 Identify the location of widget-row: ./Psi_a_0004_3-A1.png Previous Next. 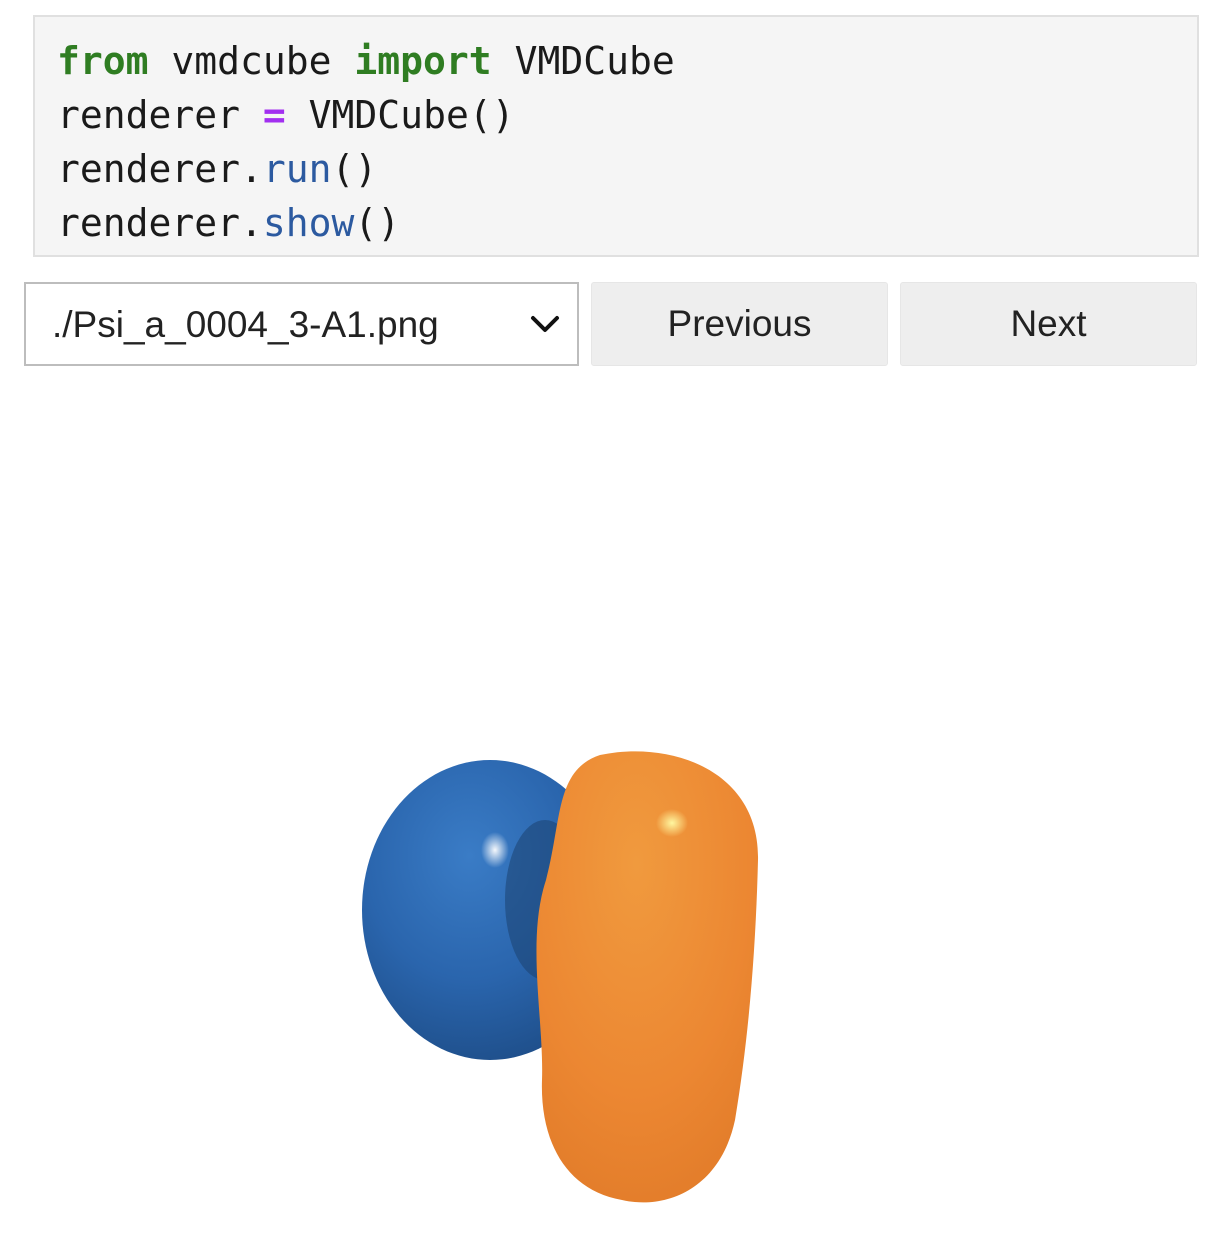
(610, 324).